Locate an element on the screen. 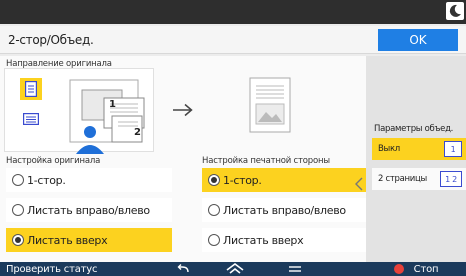 Image resolution: width=466 pixels, height=276 pixels. combine-off-option: Выкл 1 is located at coordinates (419, 149).